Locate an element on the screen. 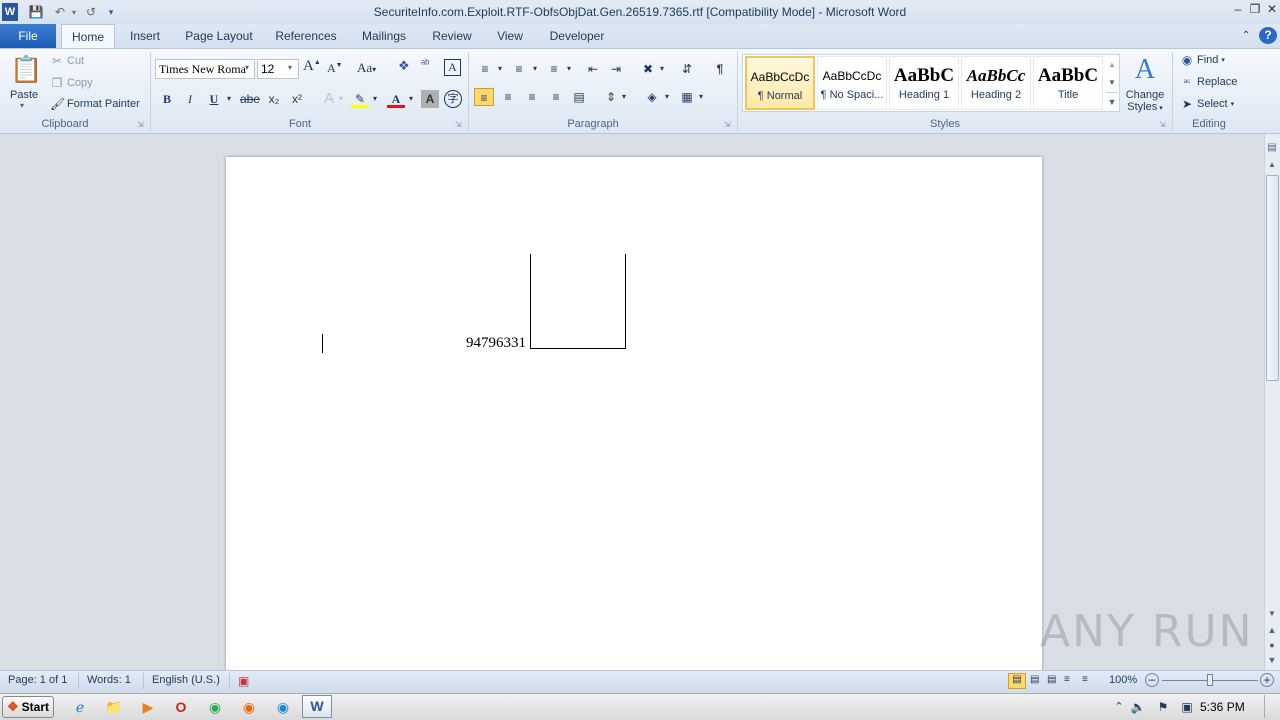 The width and height of the screenshot is (1280, 720). show-desktop-button is located at coordinates (1271, 706).